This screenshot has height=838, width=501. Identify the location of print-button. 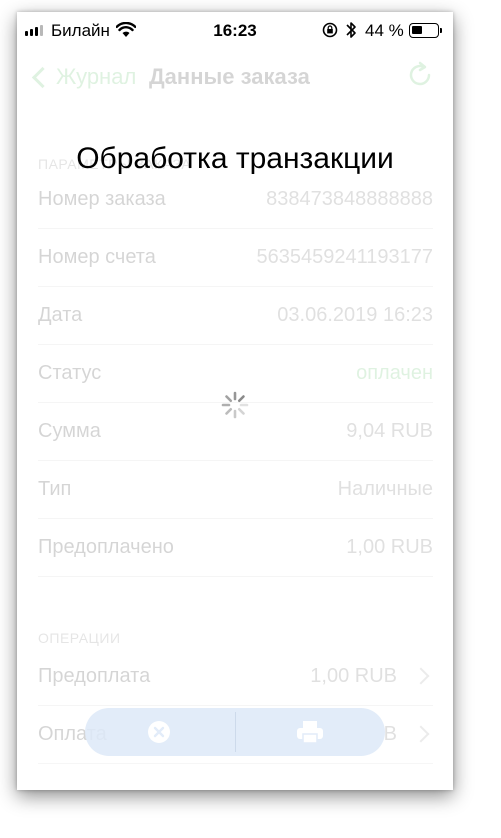
(310, 732).